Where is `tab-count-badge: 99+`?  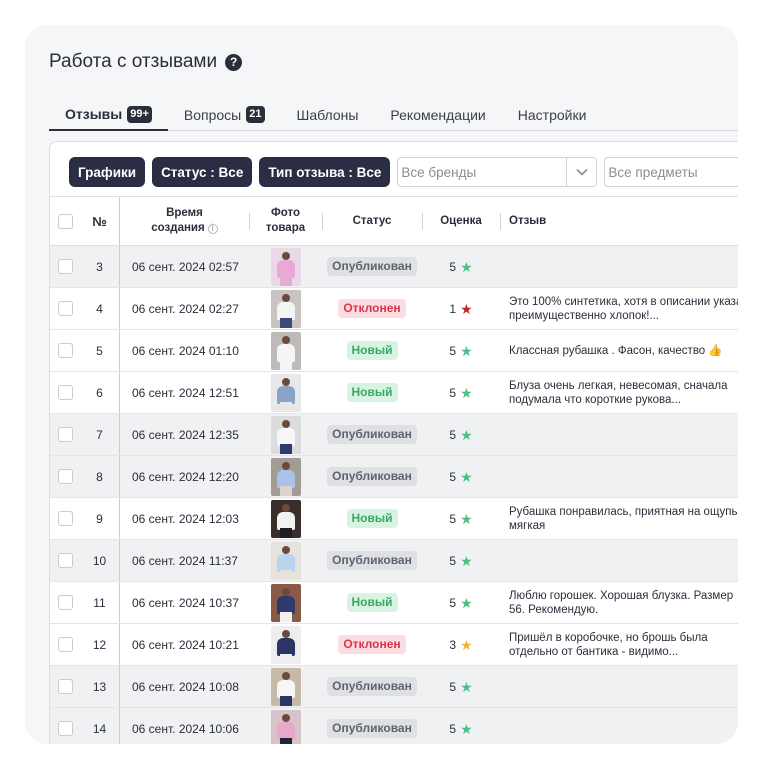
tab-count-badge: 99+ is located at coordinates (139, 114).